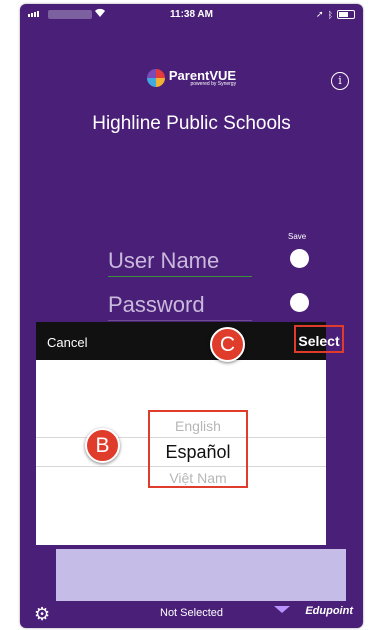  What do you see at coordinates (198, 449) in the screenshot?
I see `picker-highlight-box` at bounding box center [198, 449].